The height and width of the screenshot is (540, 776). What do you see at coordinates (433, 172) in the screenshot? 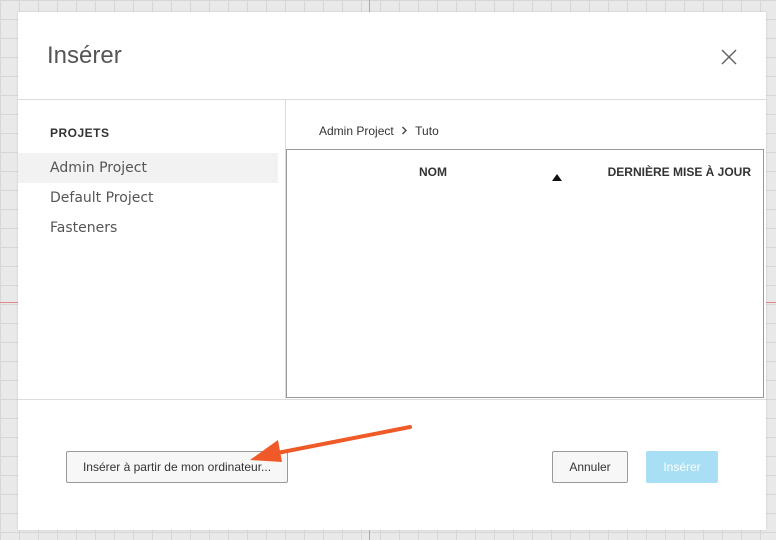
I see `column-header-name: NOM` at bounding box center [433, 172].